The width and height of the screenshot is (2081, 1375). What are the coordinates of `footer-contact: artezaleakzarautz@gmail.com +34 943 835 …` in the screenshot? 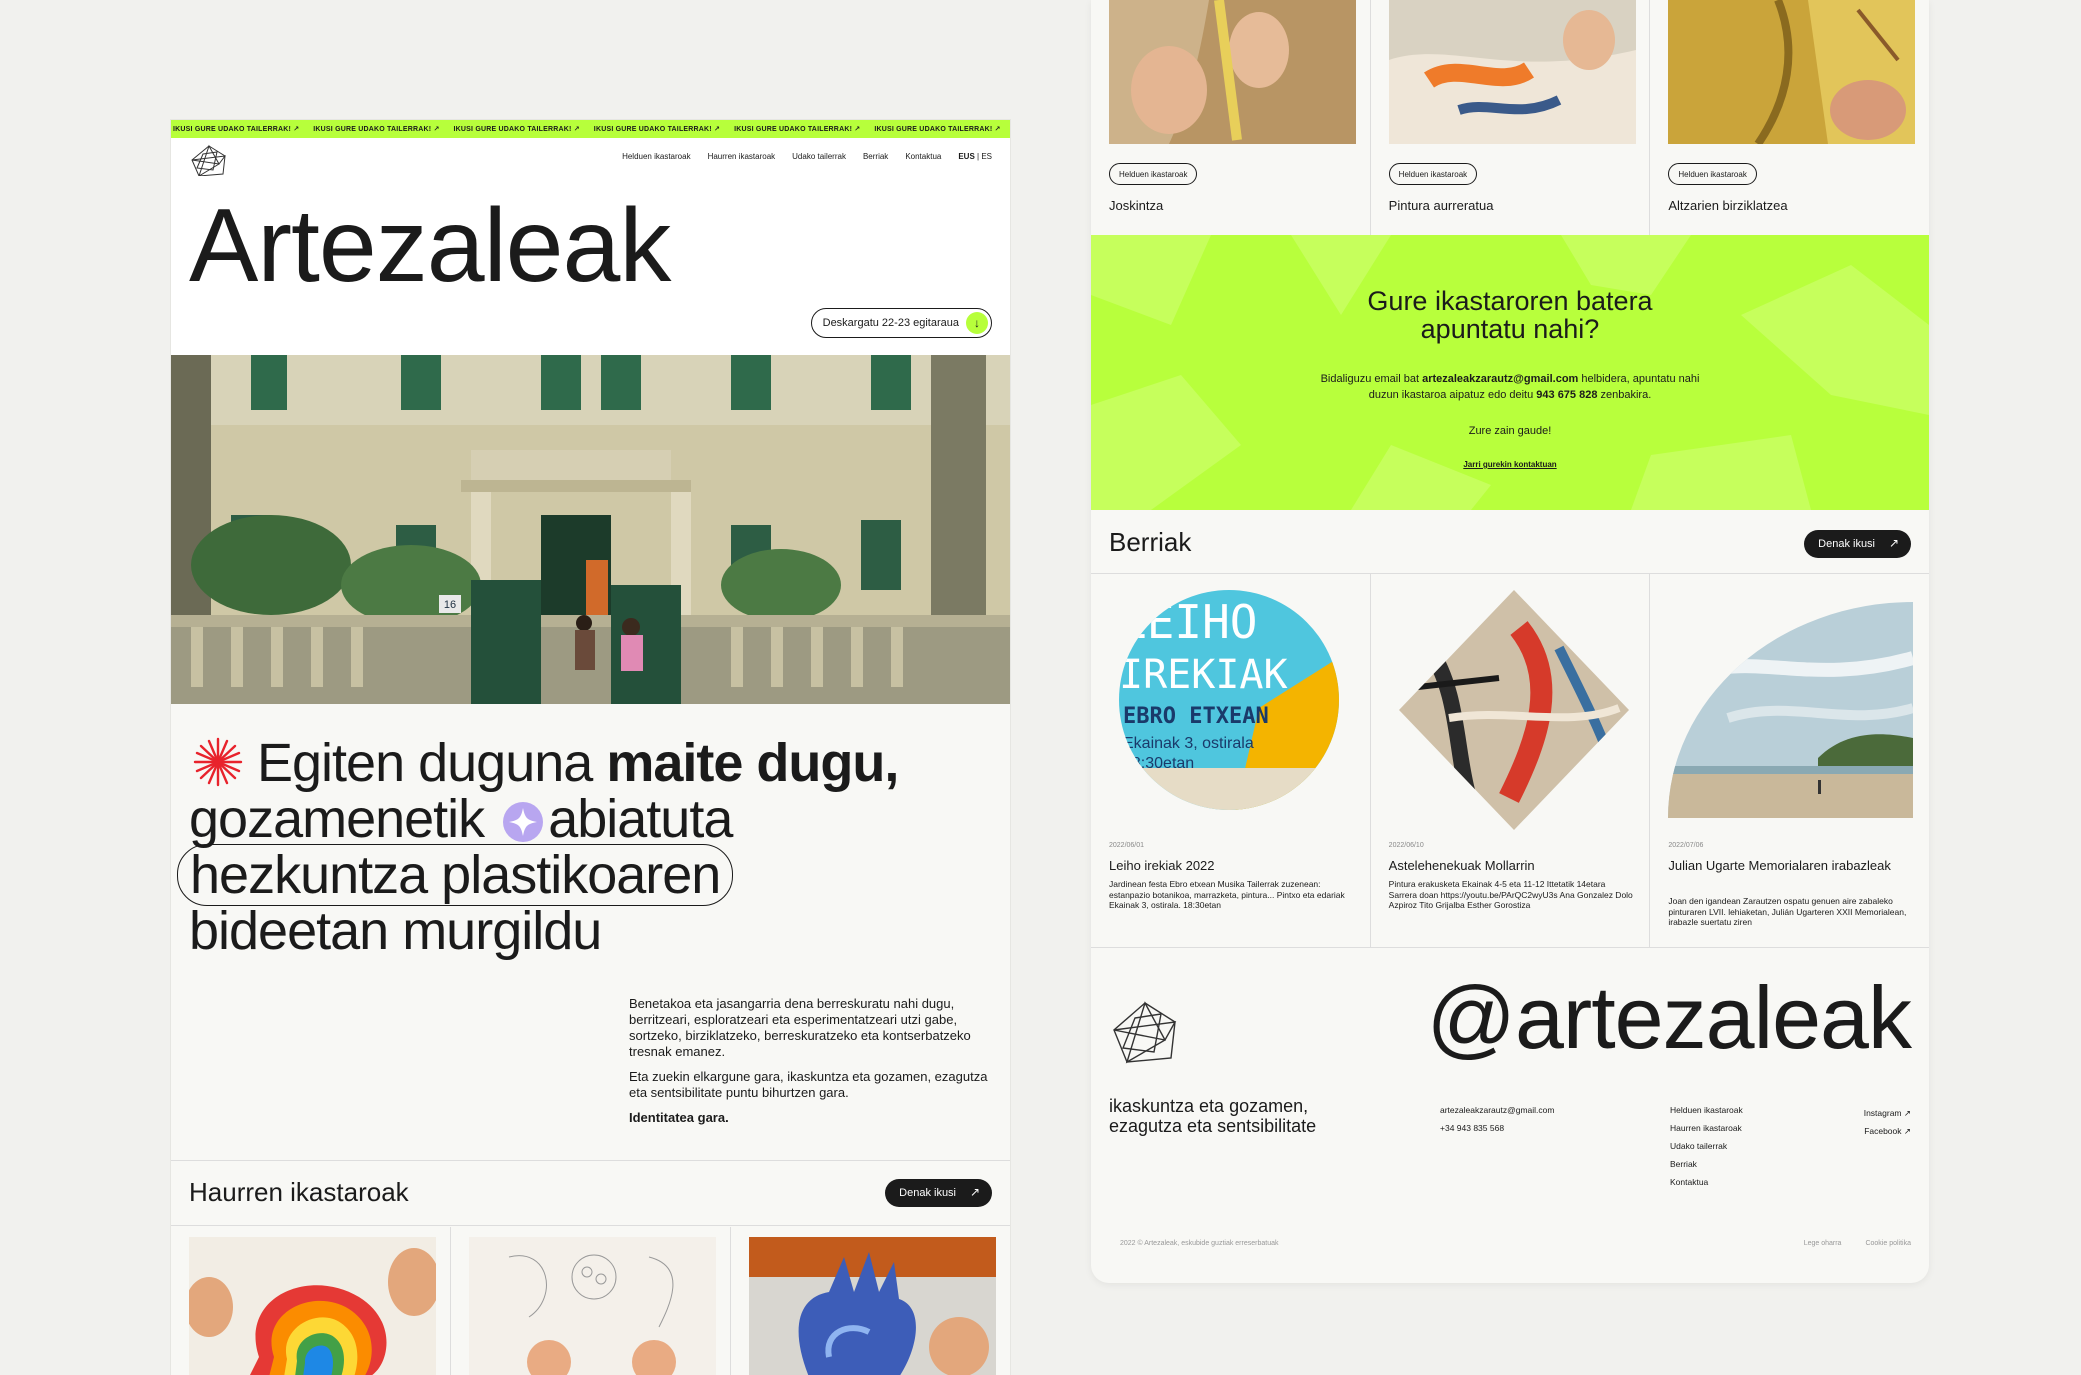 It's located at (1497, 1119).